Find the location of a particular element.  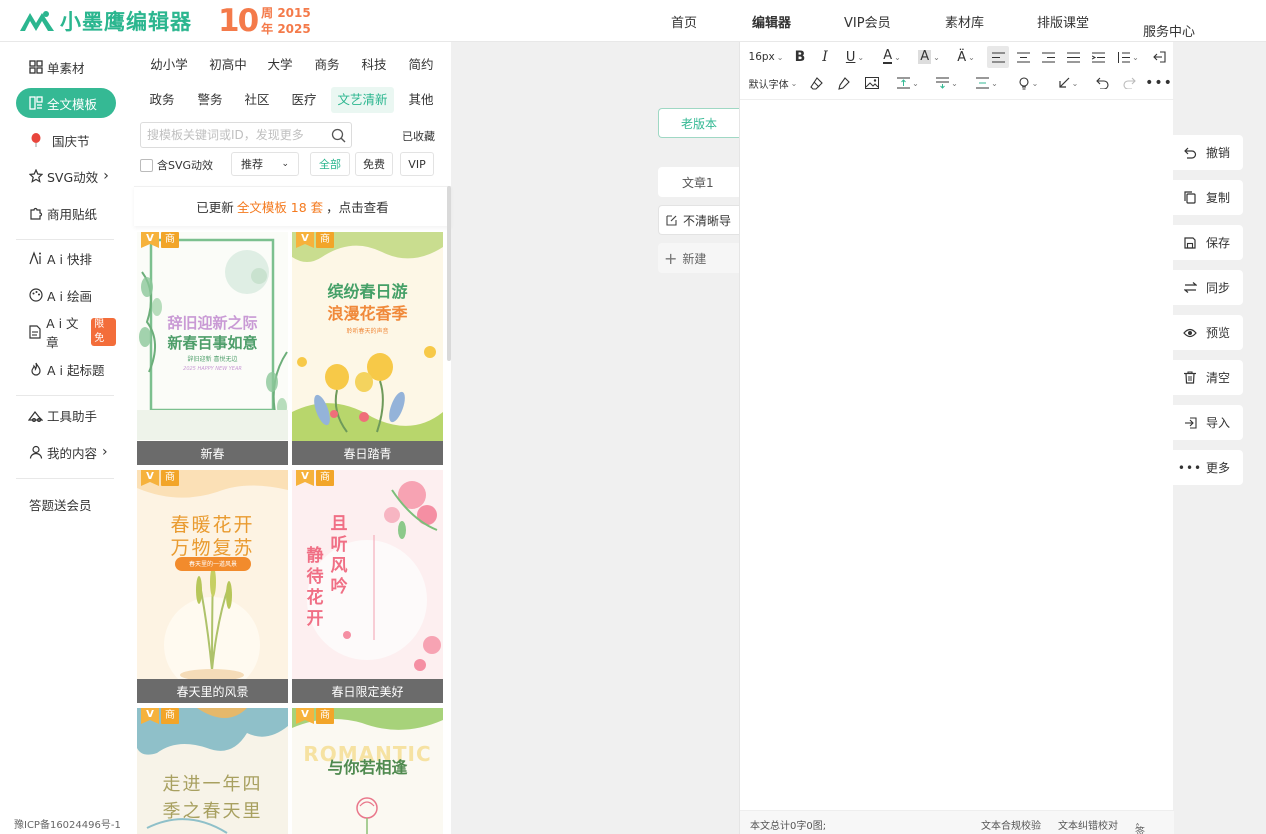

category-government: 政务 is located at coordinates (162, 100).